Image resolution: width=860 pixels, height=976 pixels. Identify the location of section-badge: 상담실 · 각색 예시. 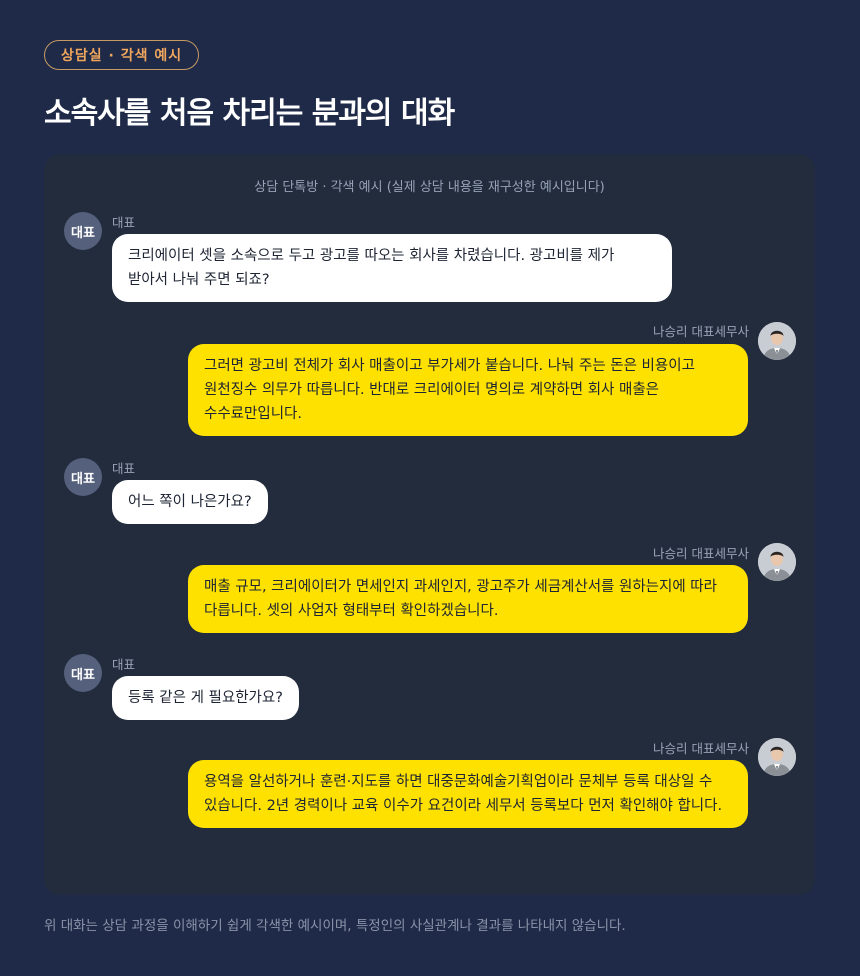
(122, 55).